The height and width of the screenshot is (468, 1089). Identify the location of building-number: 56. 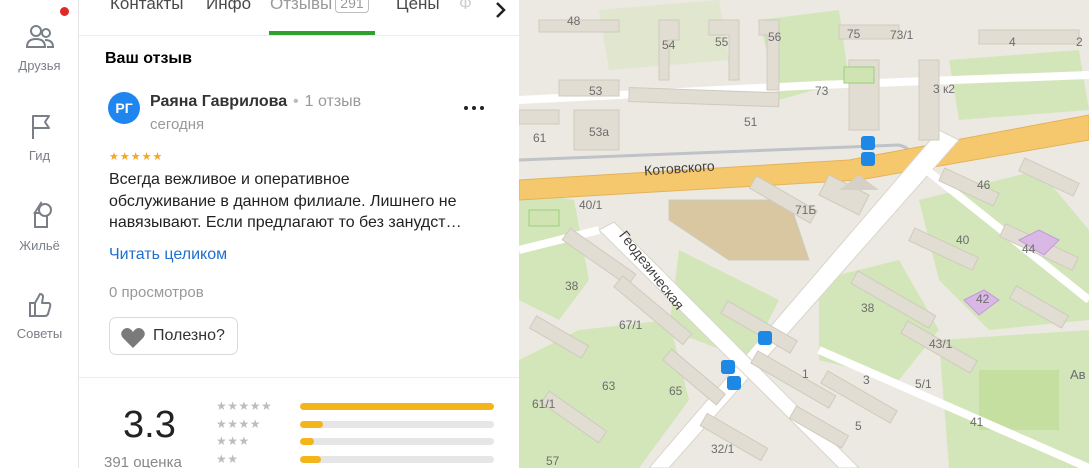
(775, 37).